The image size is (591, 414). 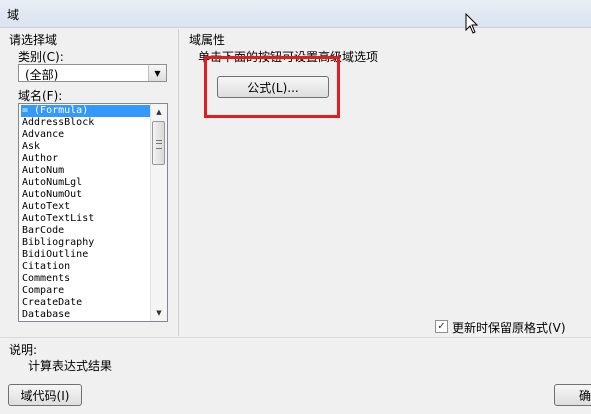 What do you see at coordinates (472, 23) in the screenshot?
I see `mouse-cursor-icon` at bounding box center [472, 23].